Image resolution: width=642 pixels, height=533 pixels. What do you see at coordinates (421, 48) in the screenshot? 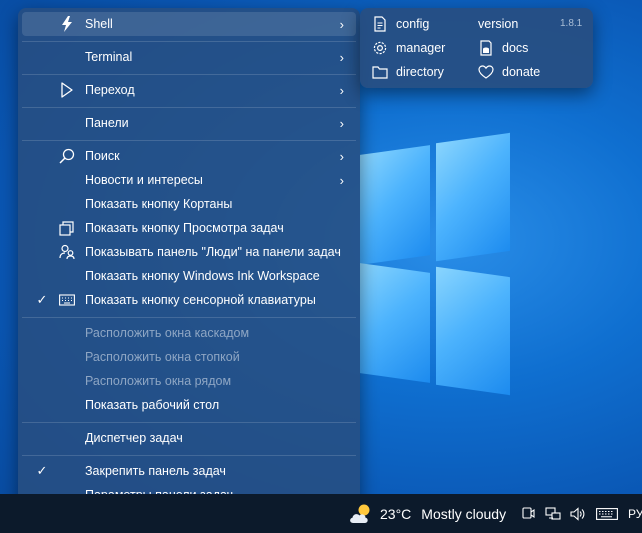
I see `submenu-label: manager` at bounding box center [421, 48].